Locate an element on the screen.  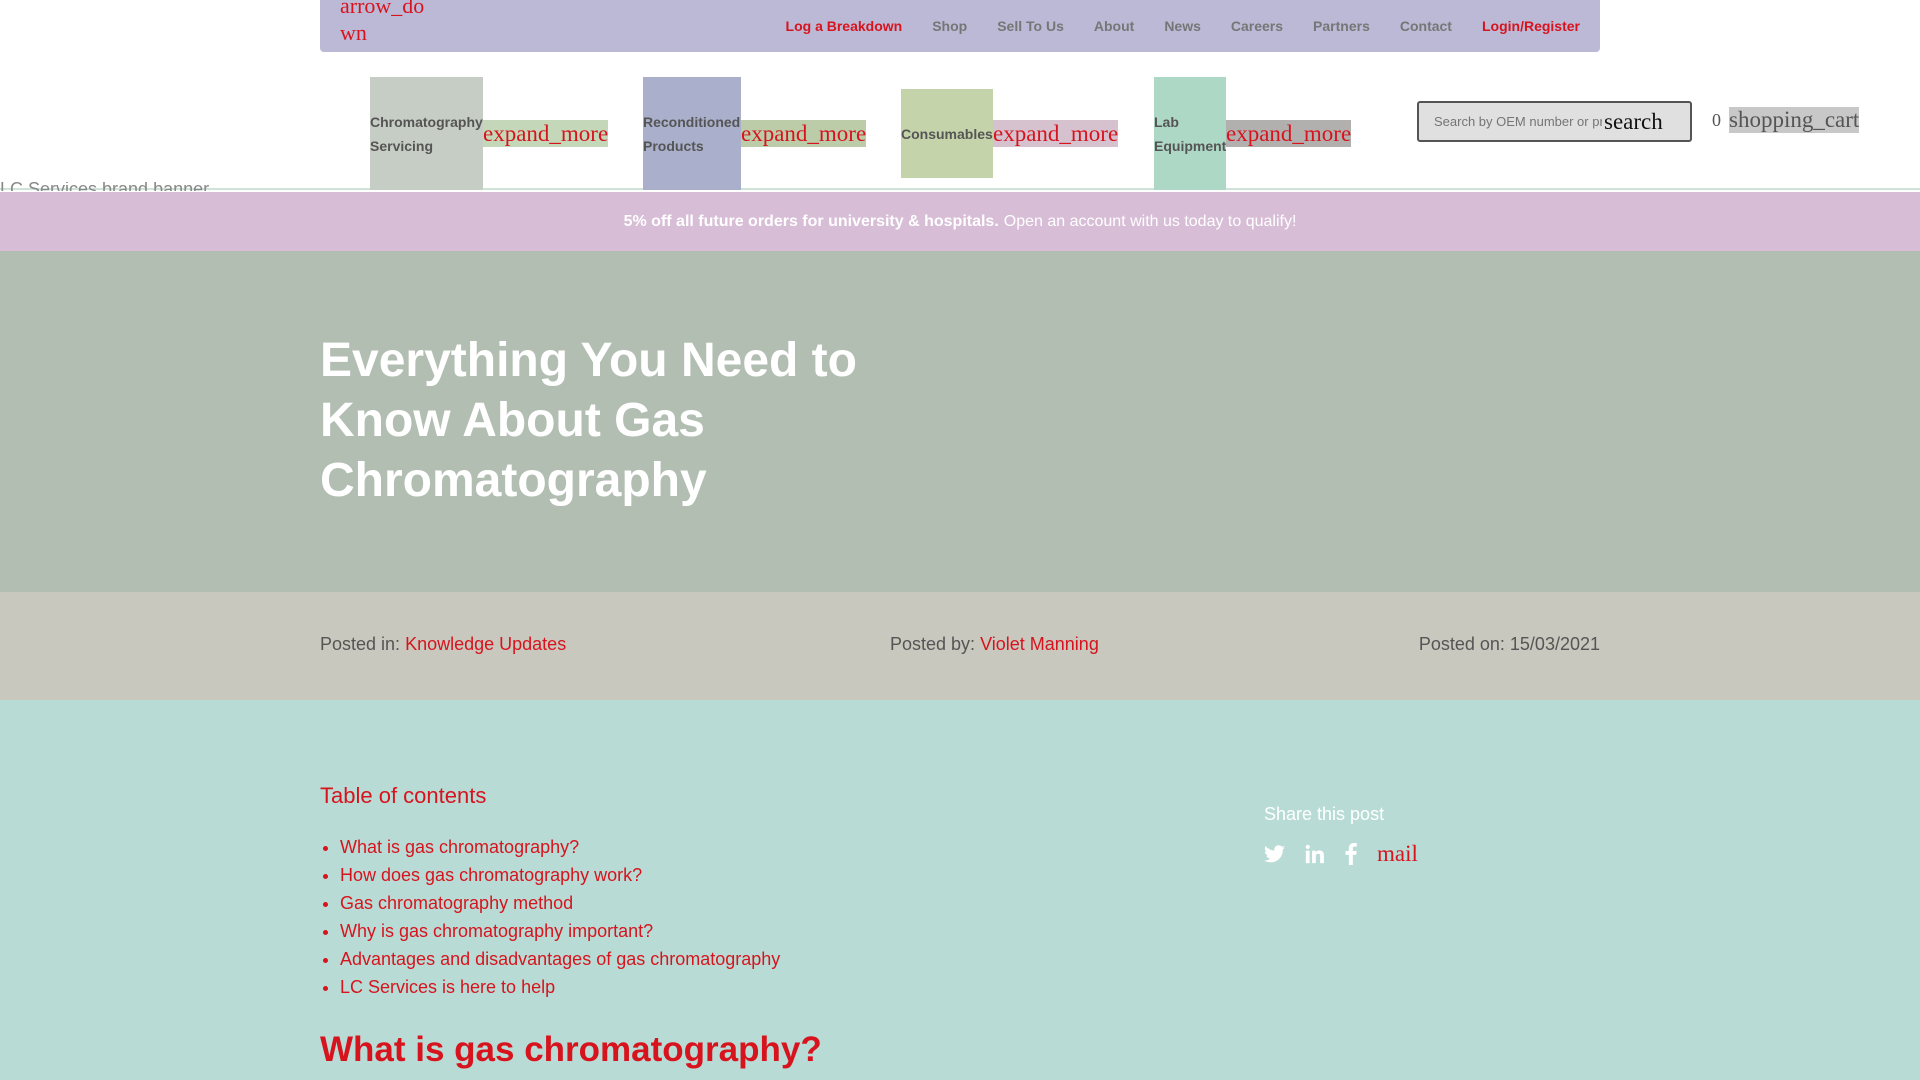
menu-item-chromatography-servicing: Chromatography Servicing expand_more is located at coordinates (489, 133).